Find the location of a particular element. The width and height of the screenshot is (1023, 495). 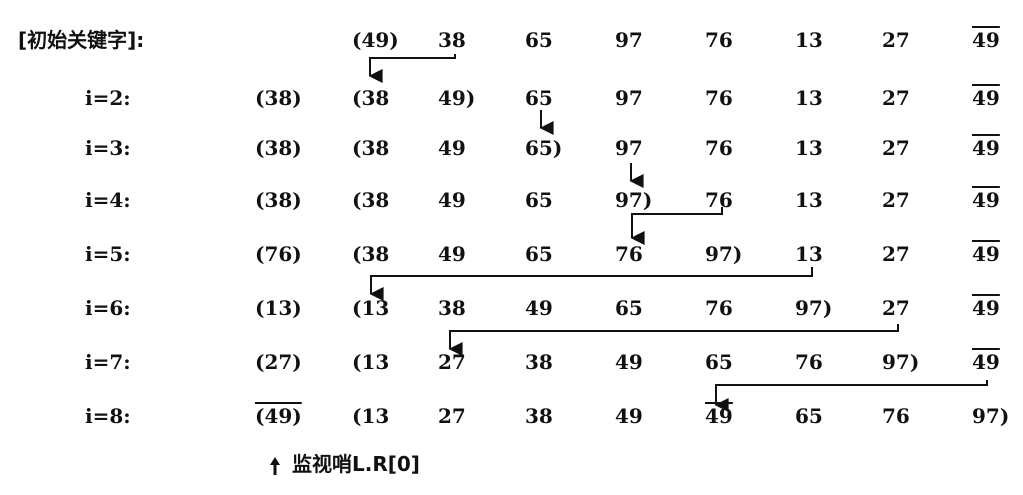

legend-text: 监视哨L.R[0] is located at coordinates (356, 464).